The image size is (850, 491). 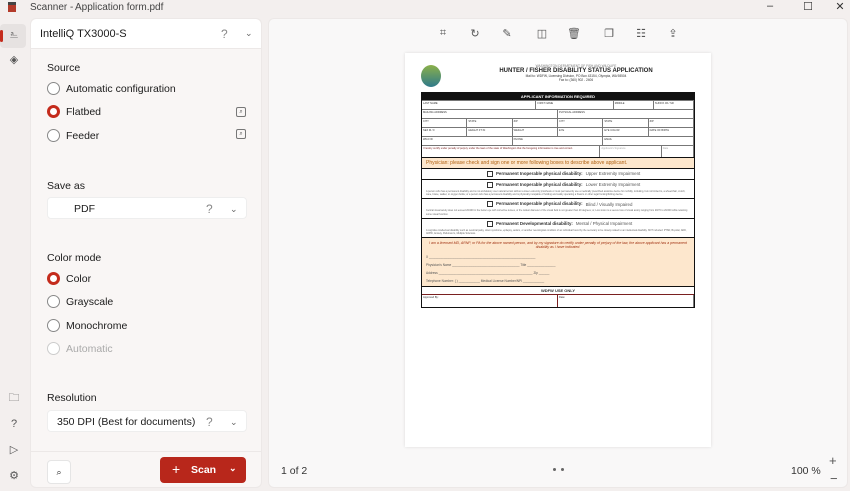 What do you see at coordinates (84, 209) in the screenshot?
I see `save-as-value: PDF` at bounding box center [84, 209].